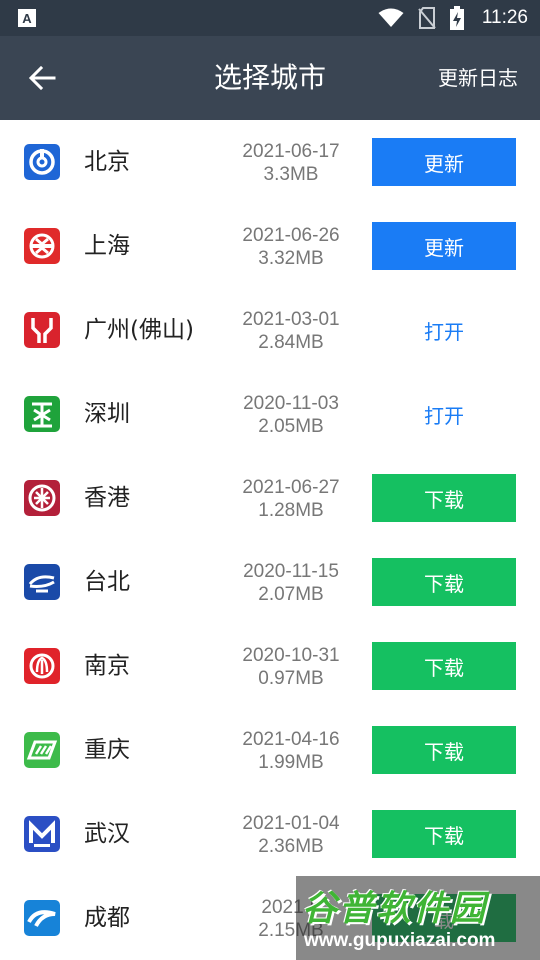  What do you see at coordinates (291, 594) in the screenshot?
I see `file-size: 2.07MB` at bounding box center [291, 594].